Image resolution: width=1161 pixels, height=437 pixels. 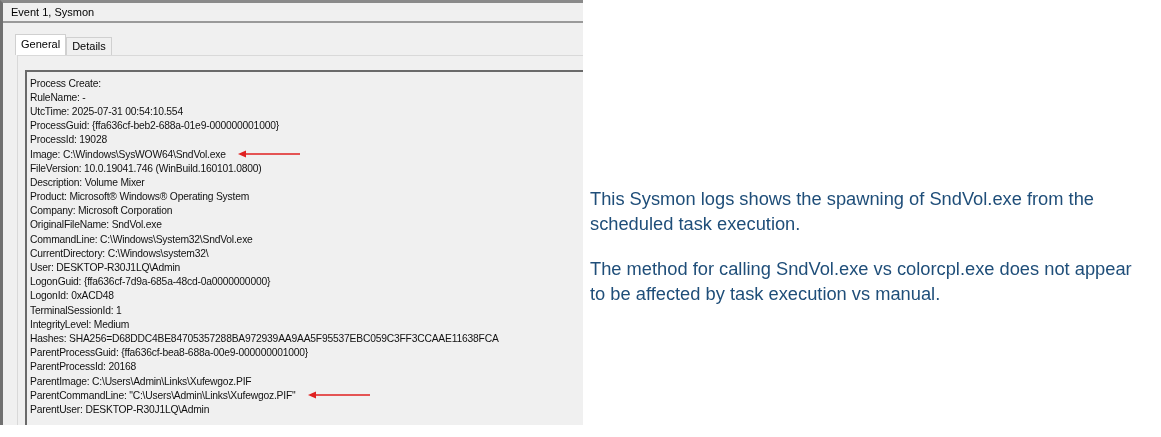 I want to click on event-line: FileVersion: 10.0.19041.746 (WinBuild.160101.0800), so click(x=146, y=168).